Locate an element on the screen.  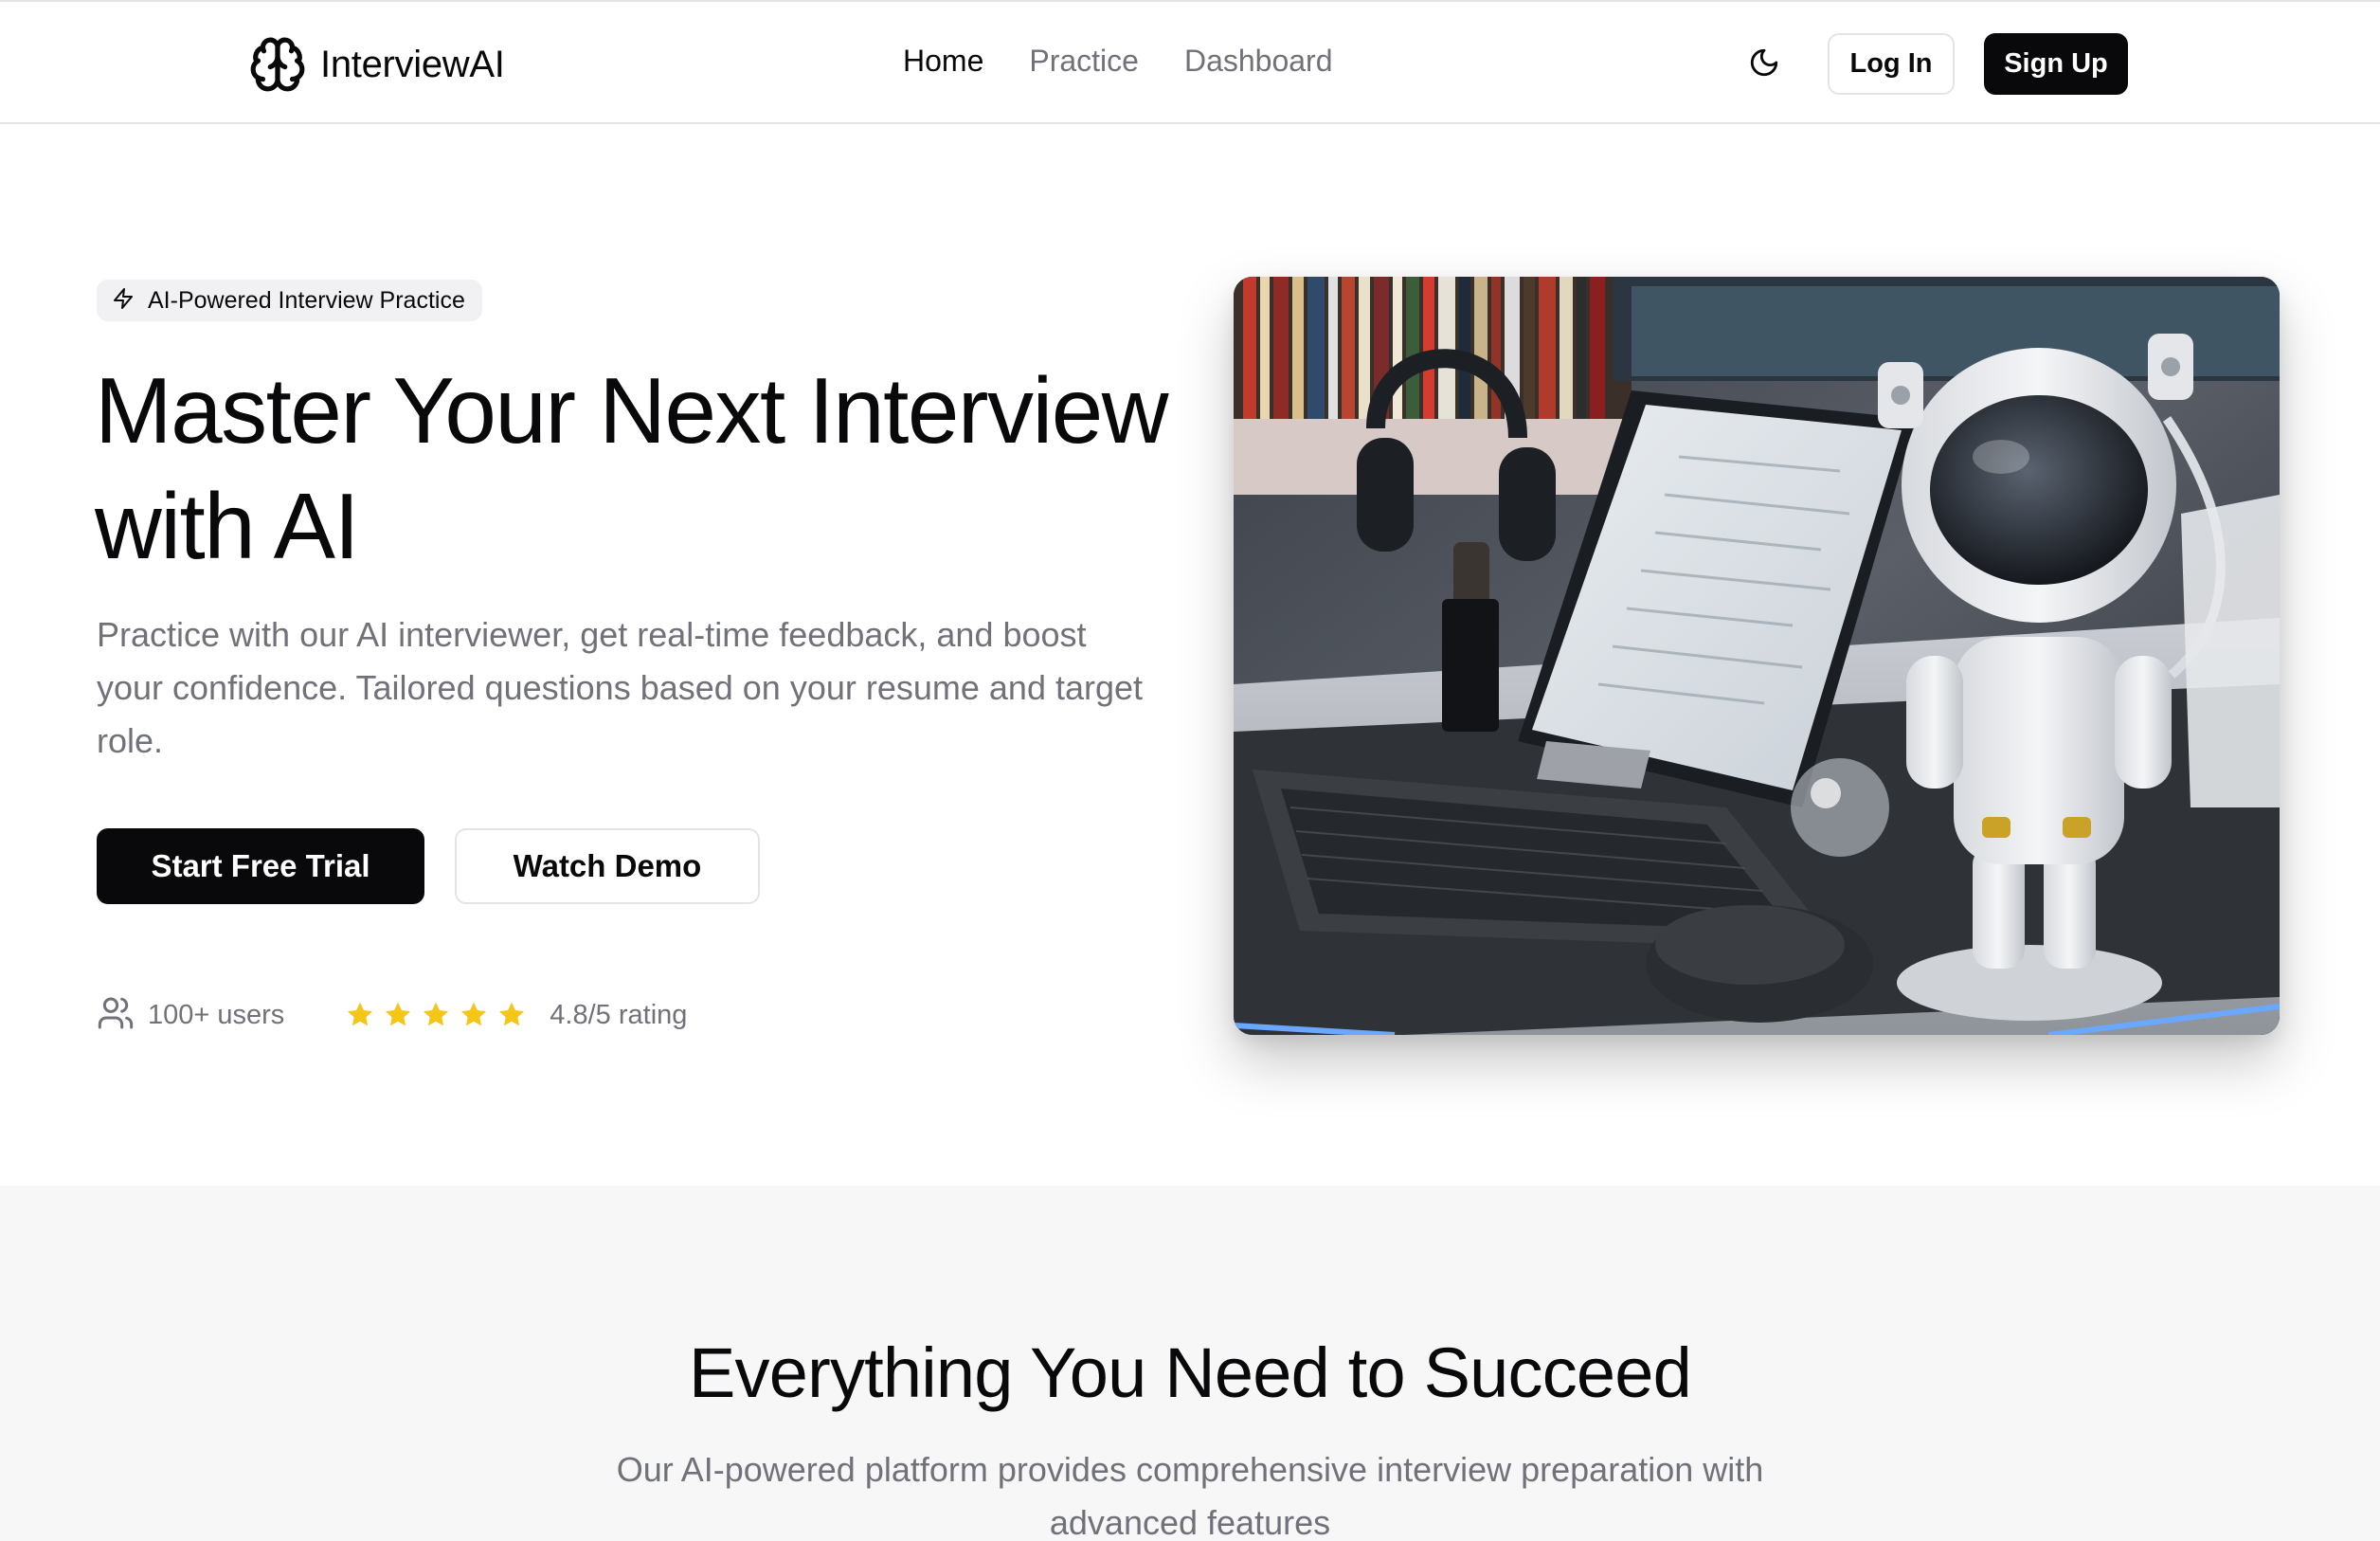
hero-badge-text: AI-Powered Interview Practice is located at coordinates (306, 300).